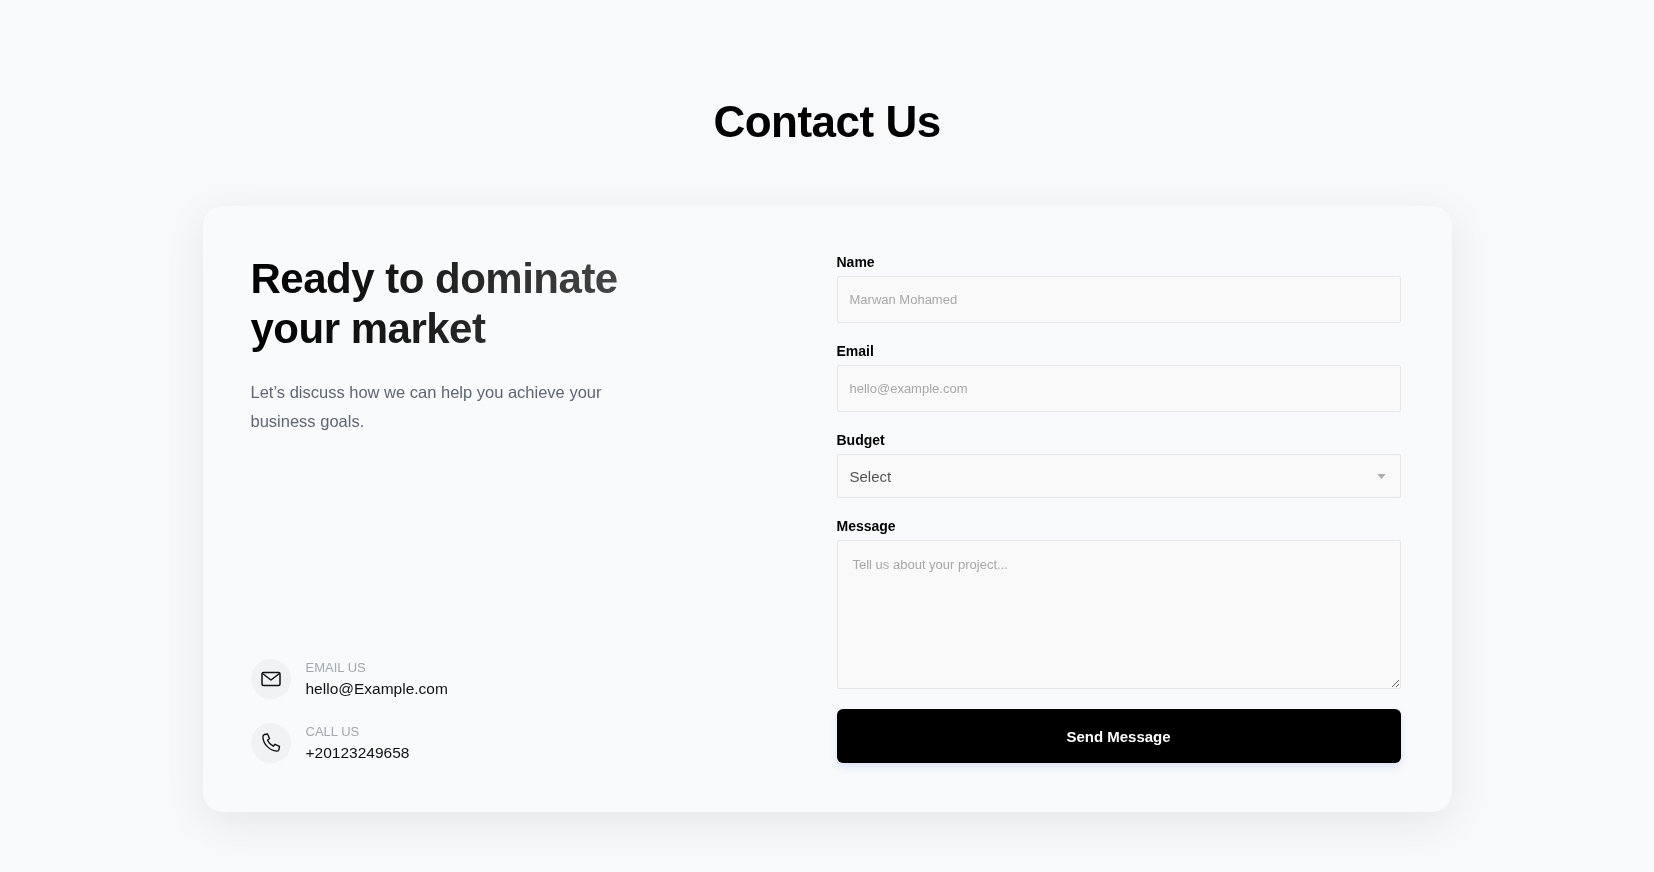  What do you see at coordinates (855, 262) in the screenshot?
I see `field-label: Name` at bounding box center [855, 262].